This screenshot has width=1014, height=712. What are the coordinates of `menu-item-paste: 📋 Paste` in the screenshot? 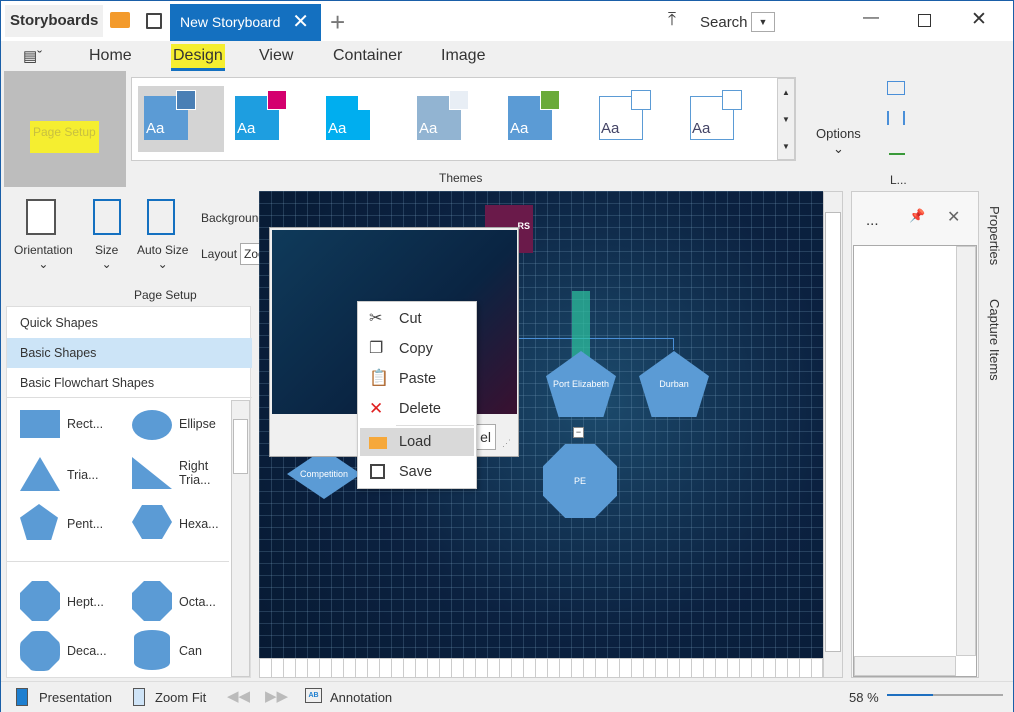 It's located at (417, 379).